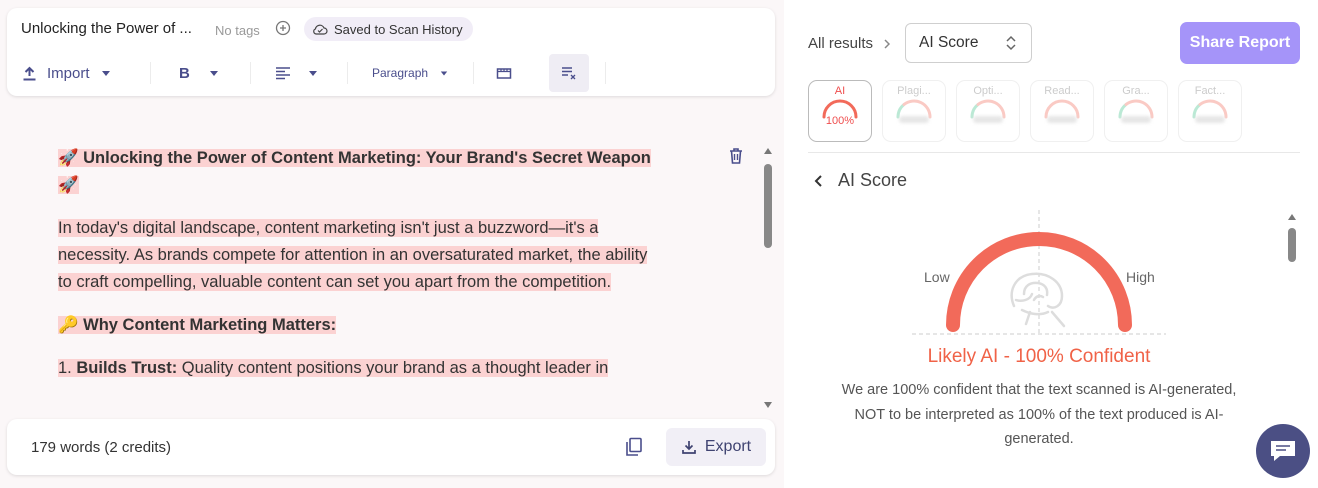 The image size is (1318, 488). What do you see at coordinates (237, 30) in the screenshot?
I see `no-tags-label: No tags` at bounding box center [237, 30].